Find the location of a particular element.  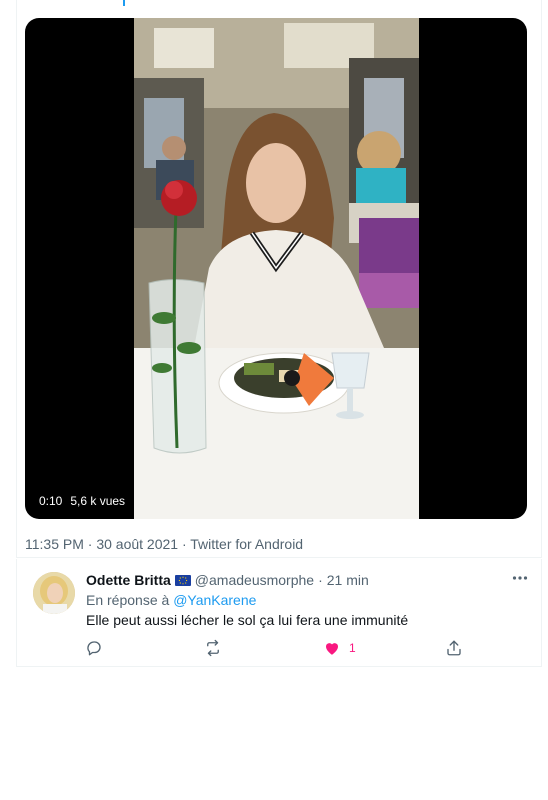

retweet-button is located at coordinates (213, 648).